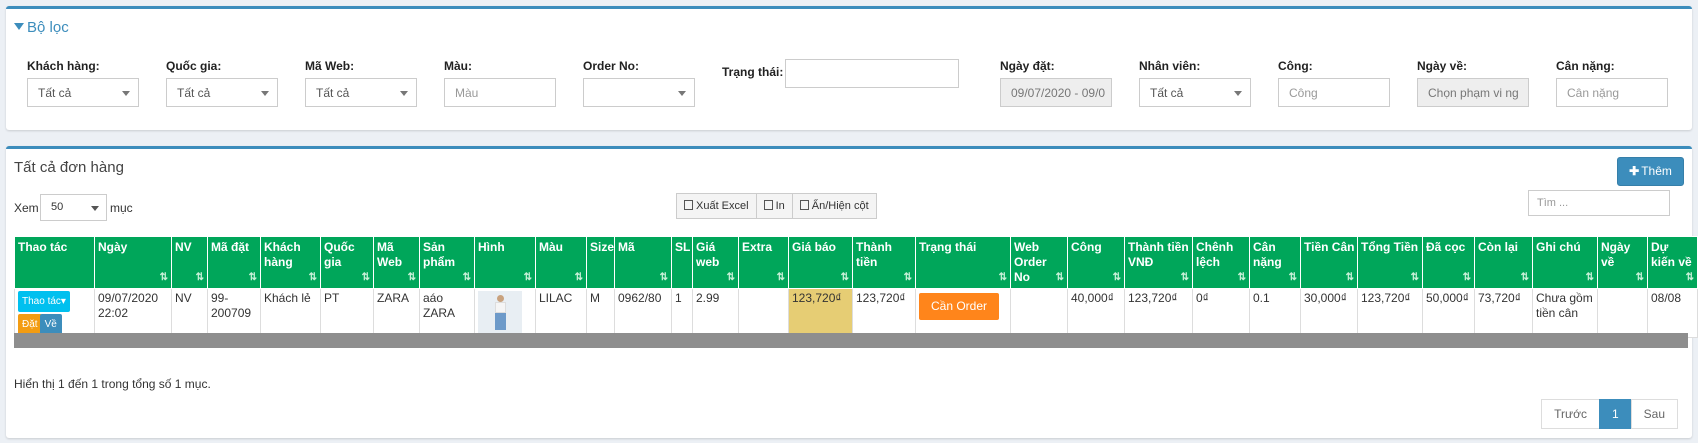  Describe the element at coordinates (1170, 66) in the screenshot. I see `staff-label: Nhân viên:` at that location.